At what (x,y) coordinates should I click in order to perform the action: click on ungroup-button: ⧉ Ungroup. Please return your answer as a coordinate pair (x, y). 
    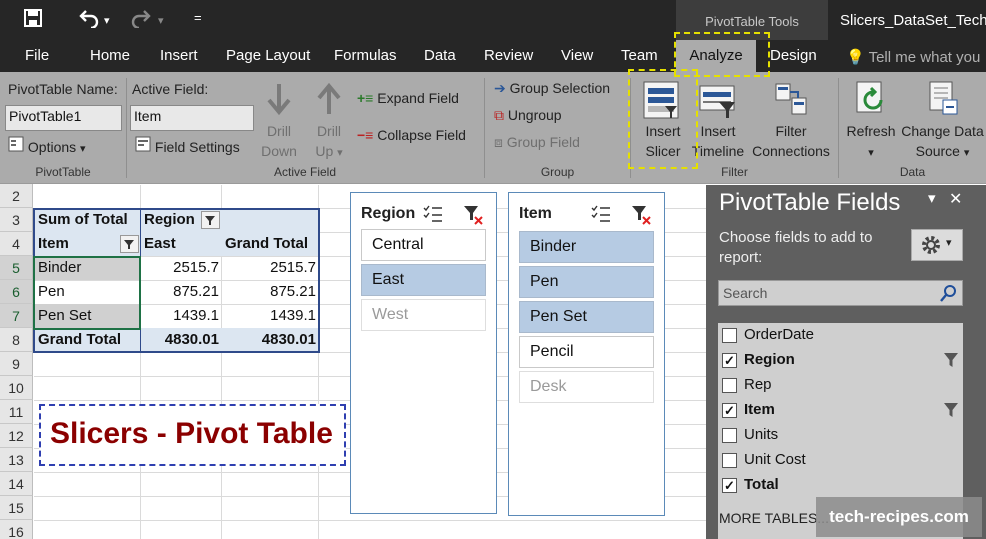
    Looking at the image, I should click on (528, 115).